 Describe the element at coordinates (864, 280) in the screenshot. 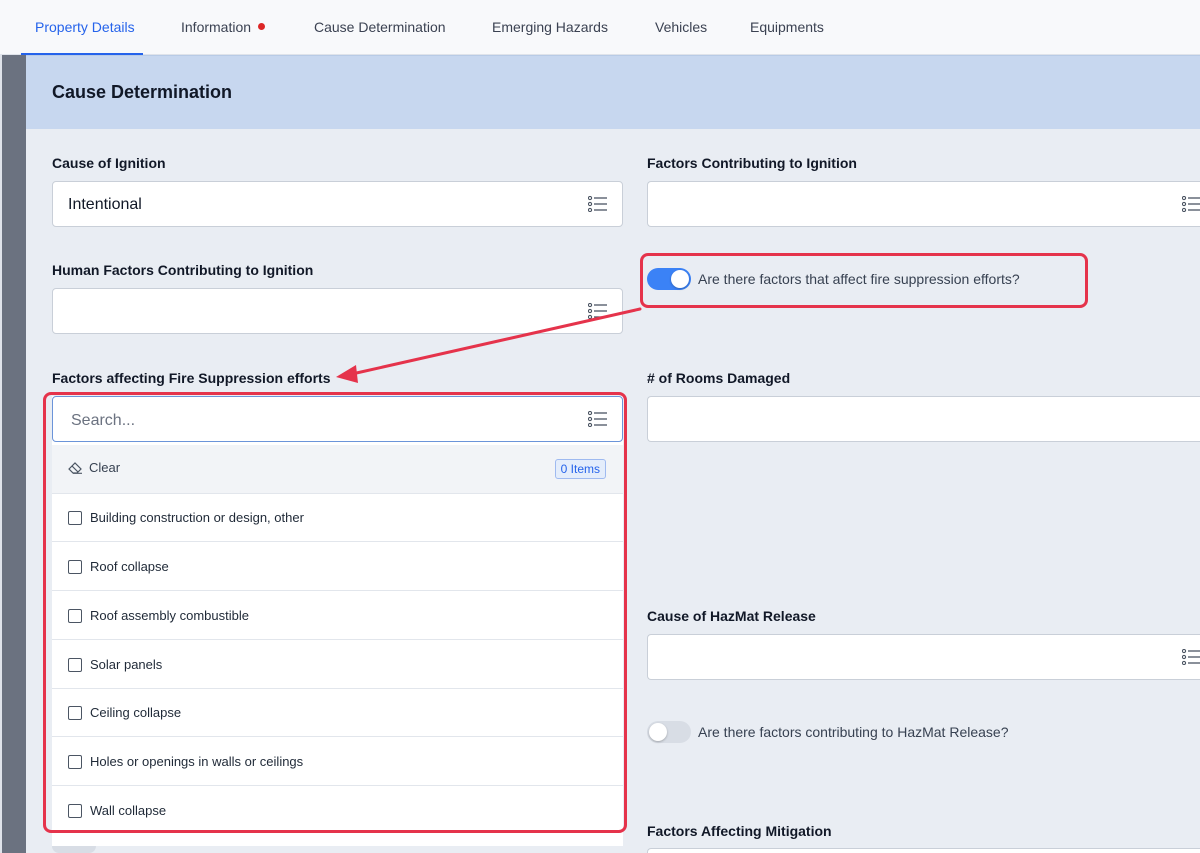

I see `toggle-highlight-box` at that location.